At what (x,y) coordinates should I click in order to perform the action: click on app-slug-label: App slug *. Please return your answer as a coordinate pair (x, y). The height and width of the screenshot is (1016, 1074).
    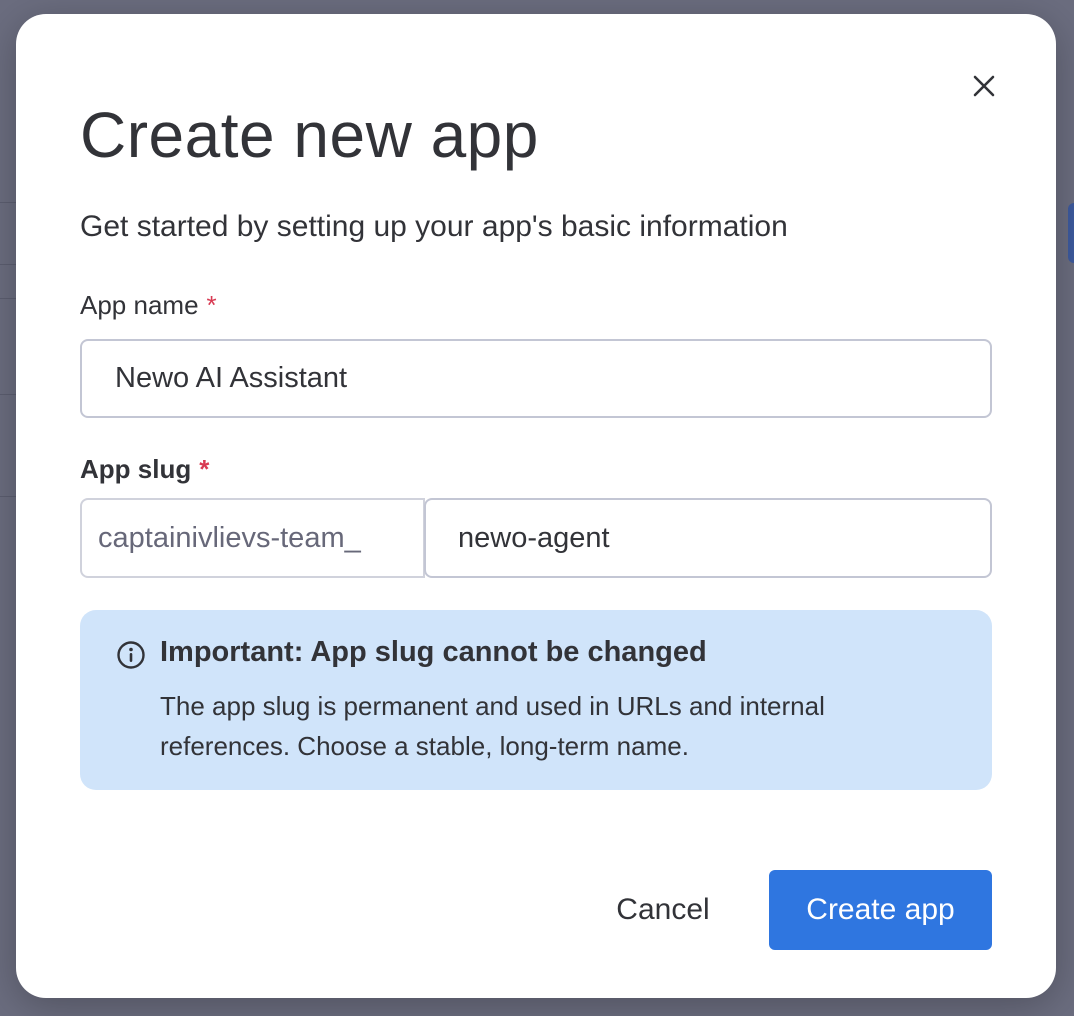
    Looking at the image, I should click on (144, 469).